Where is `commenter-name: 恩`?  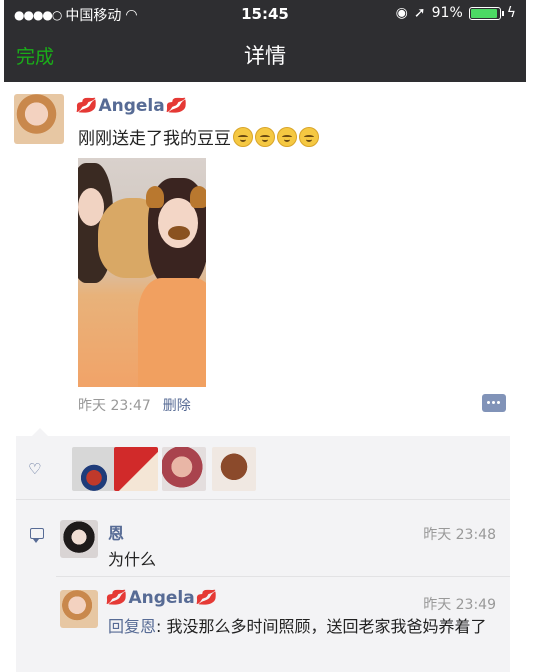 commenter-name: 恩 is located at coordinates (116, 532).